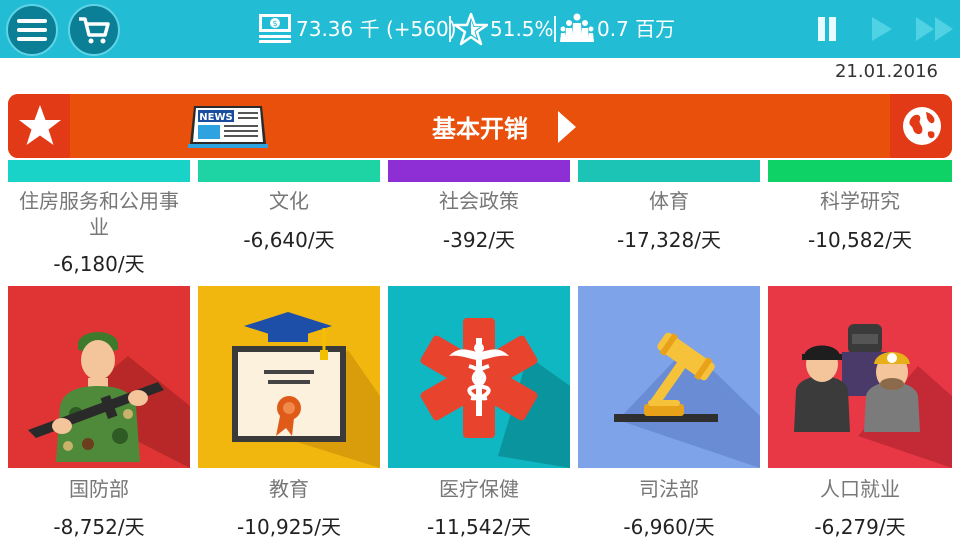  Describe the element at coordinates (860, 201) in the screenshot. I see `card-label: 科学研究` at that location.